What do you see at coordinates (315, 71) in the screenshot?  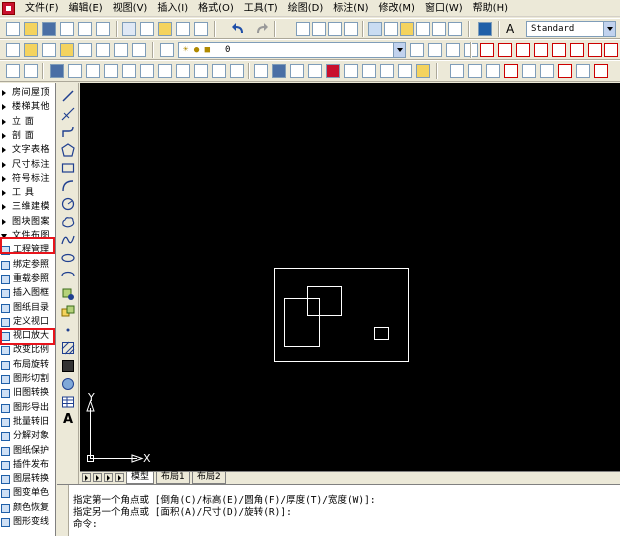 I see `room-icon` at bounding box center [315, 71].